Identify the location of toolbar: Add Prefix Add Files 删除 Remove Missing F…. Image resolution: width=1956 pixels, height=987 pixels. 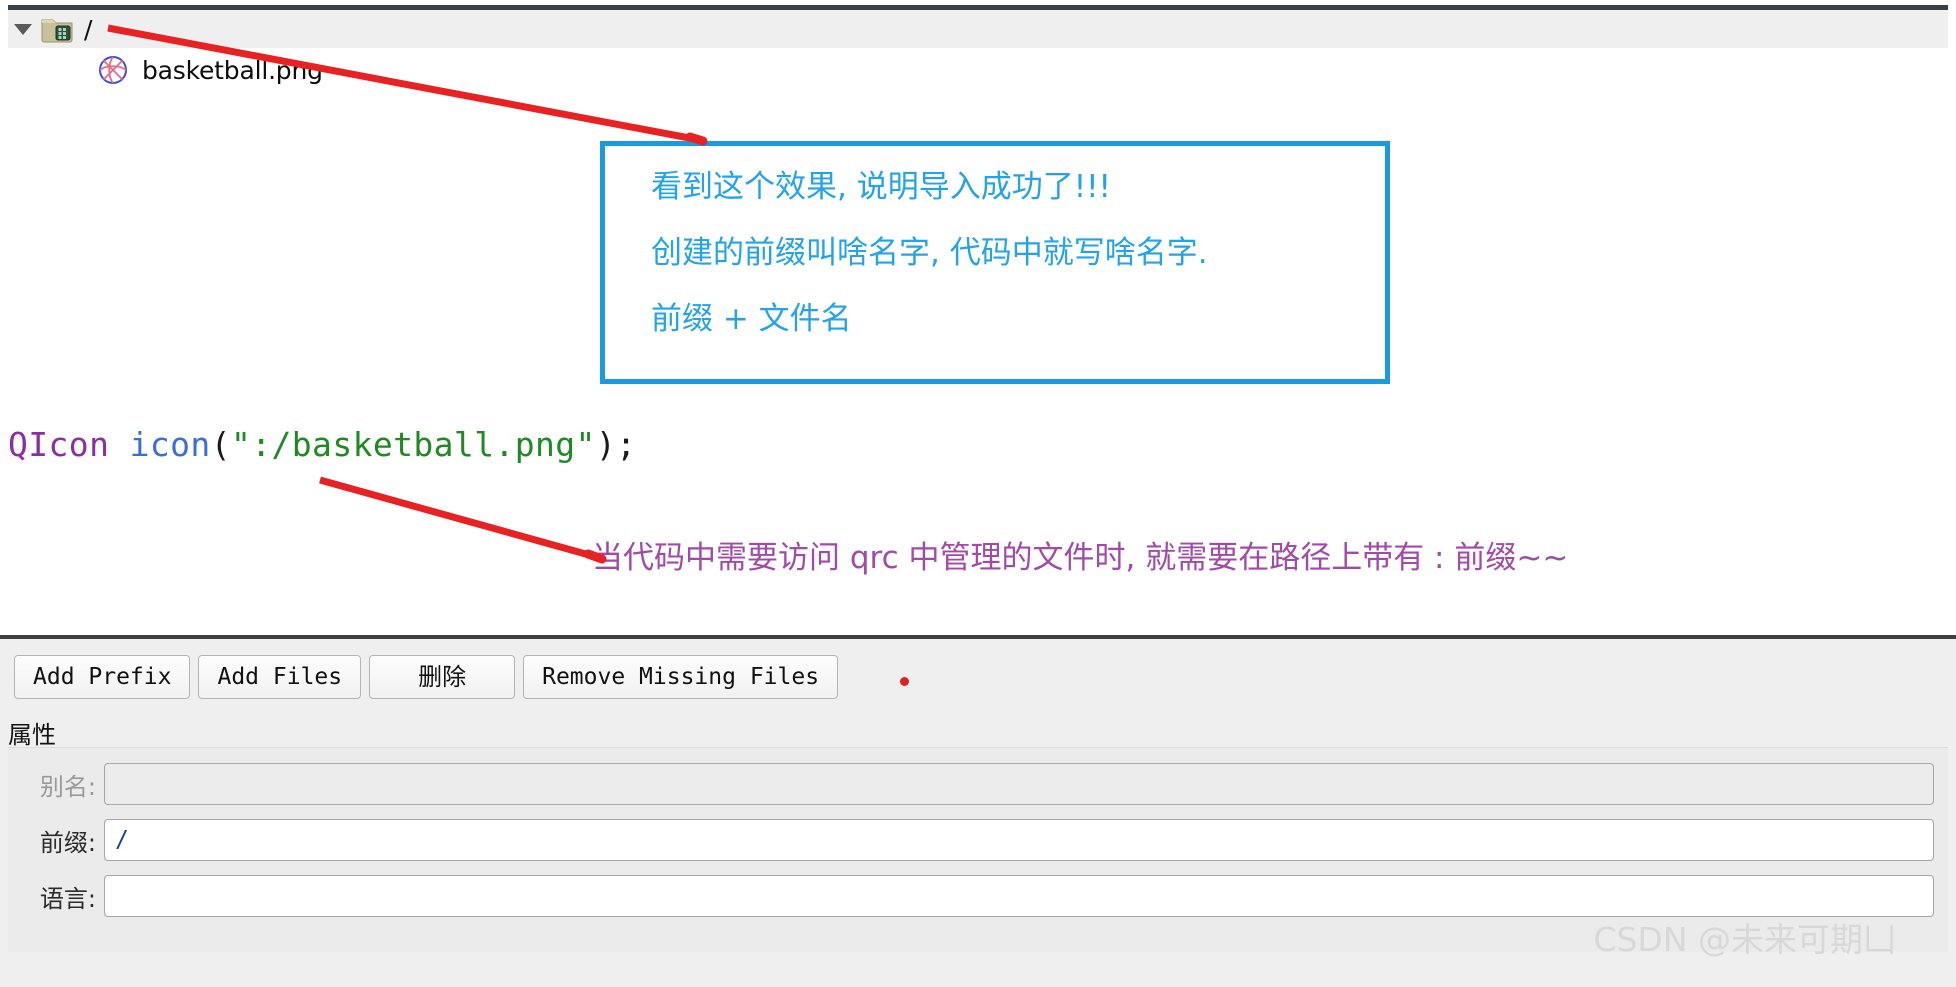
(426, 677).